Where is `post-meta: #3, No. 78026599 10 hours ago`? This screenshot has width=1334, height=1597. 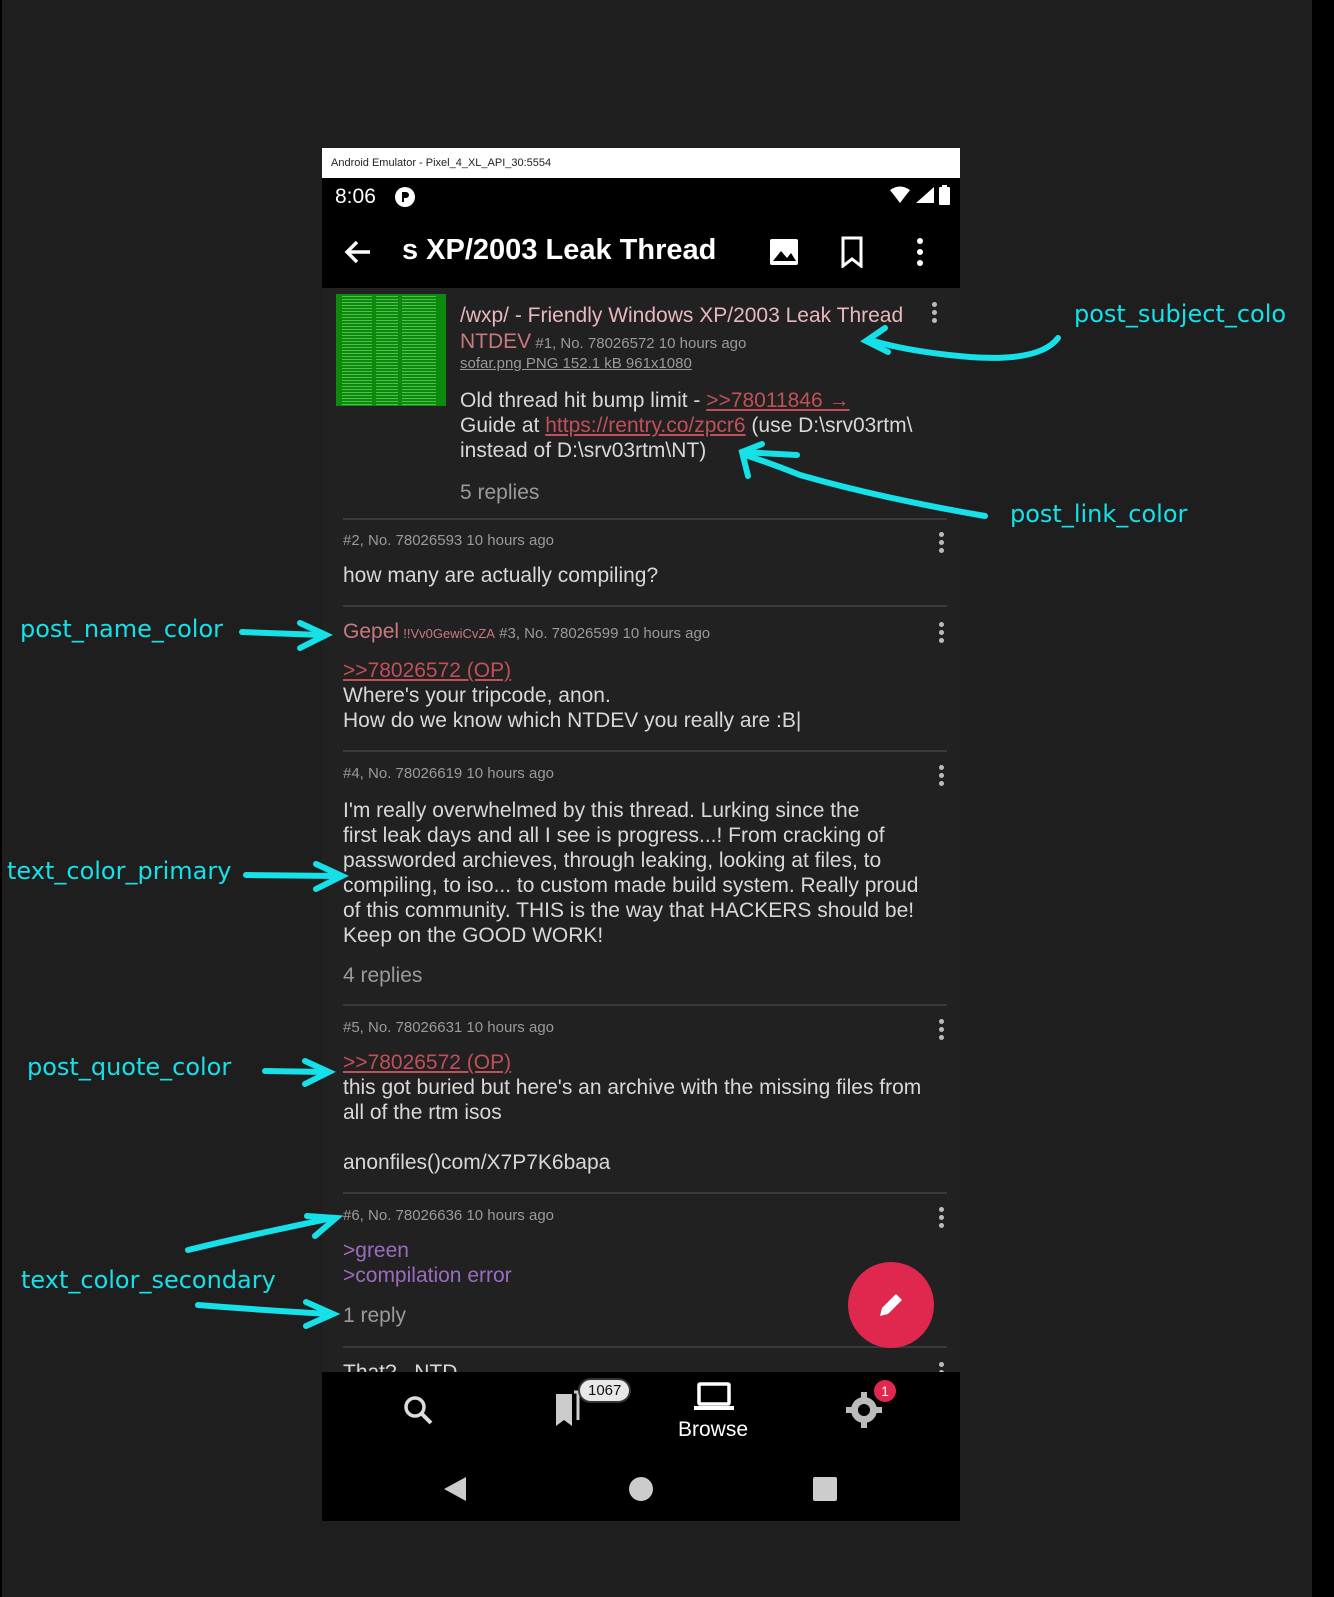 post-meta: #3, No. 78026599 10 hours ago is located at coordinates (605, 633).